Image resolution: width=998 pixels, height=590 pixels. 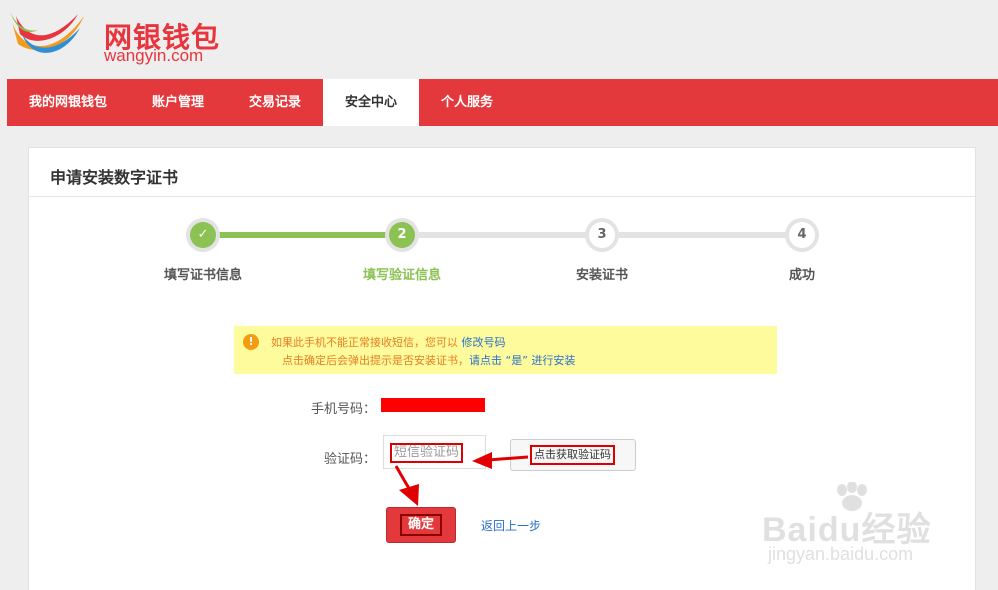 I want to click on nav-item-personal: 个人服务, so click(x=467, y=102).